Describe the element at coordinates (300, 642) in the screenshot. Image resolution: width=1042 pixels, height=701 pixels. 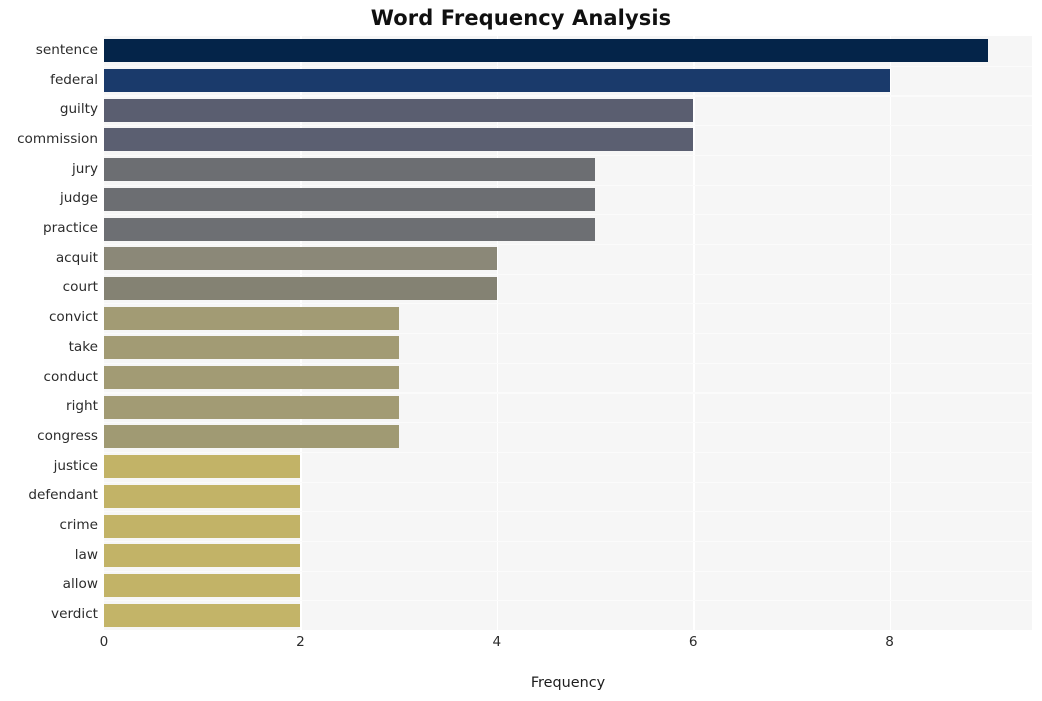
I see `x-axis-tick-label: 2` at that location.